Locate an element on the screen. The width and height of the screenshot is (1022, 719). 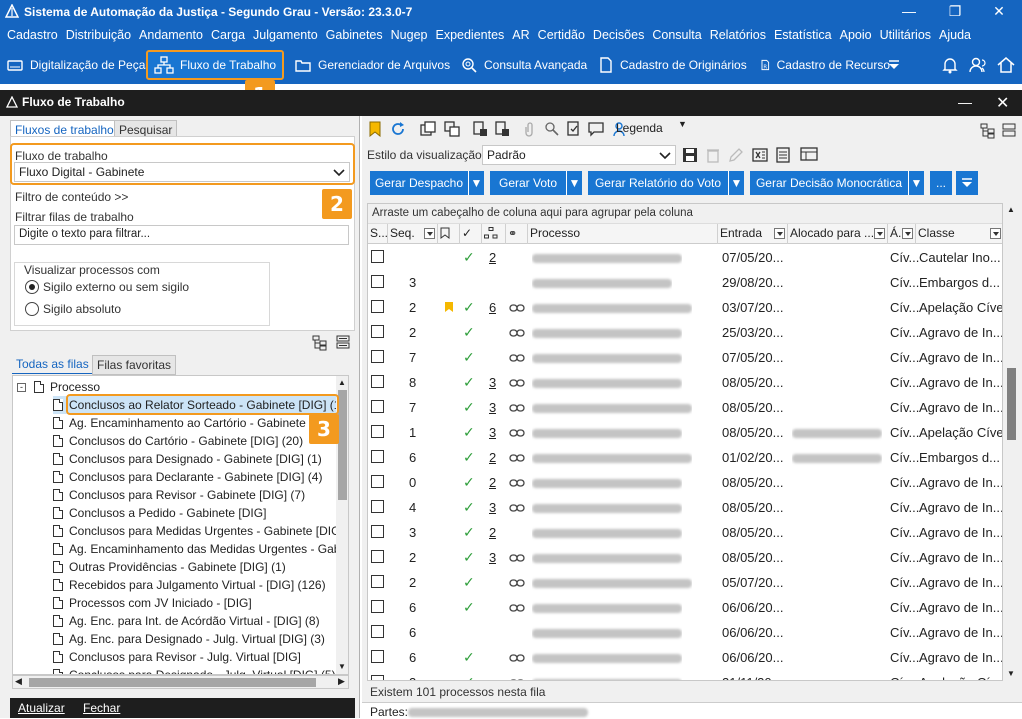
collapse-all-icon is located at coordinates (343, 342).